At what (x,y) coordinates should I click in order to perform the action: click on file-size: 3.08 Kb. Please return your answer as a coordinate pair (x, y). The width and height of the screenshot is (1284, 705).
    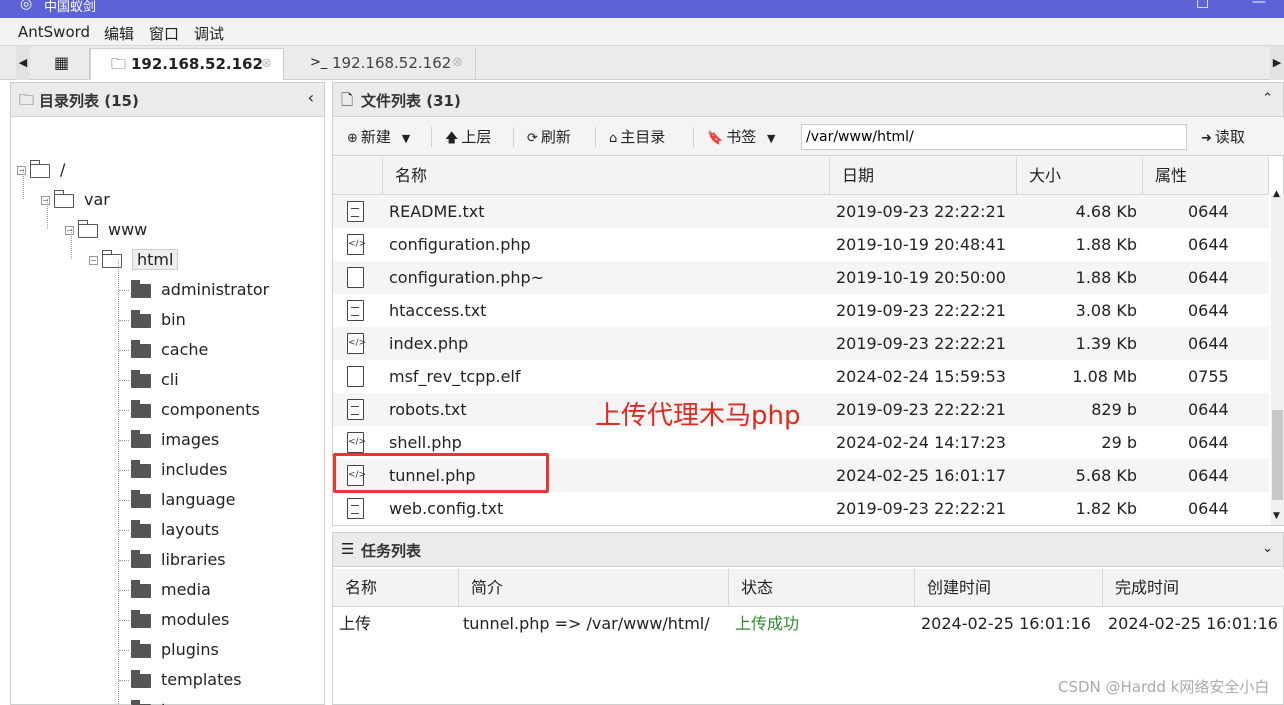
    Looking at the image, I should click on (1106, 310).